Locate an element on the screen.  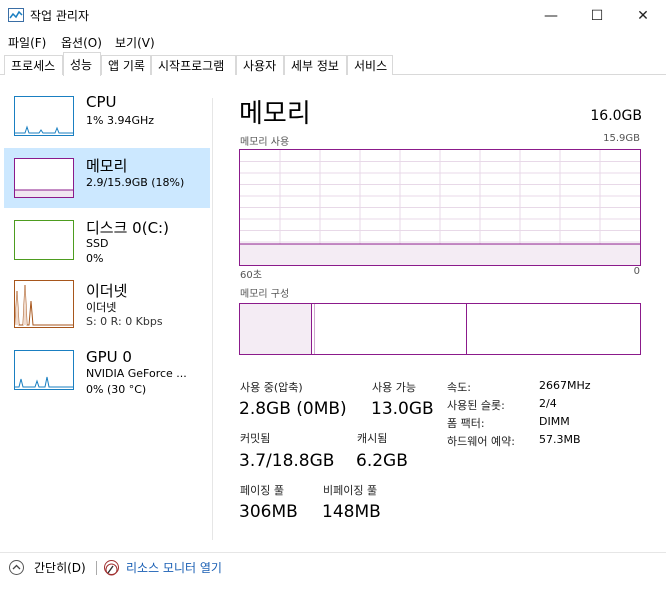
resource-name: 디스크 0(C:) is located at coordinates (127, 228).